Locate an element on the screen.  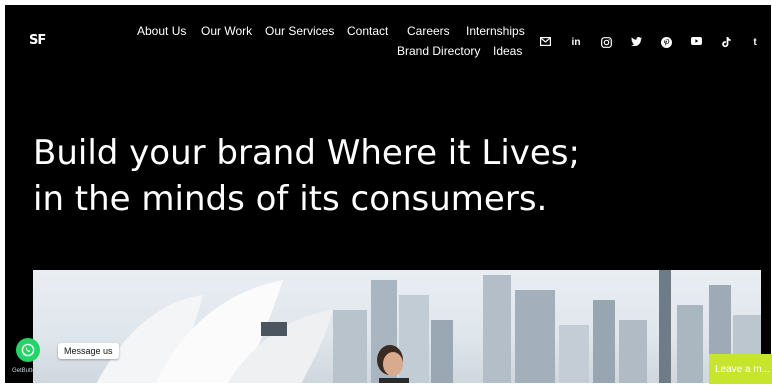
whatsapp-button is located at coordinates (28, 350).